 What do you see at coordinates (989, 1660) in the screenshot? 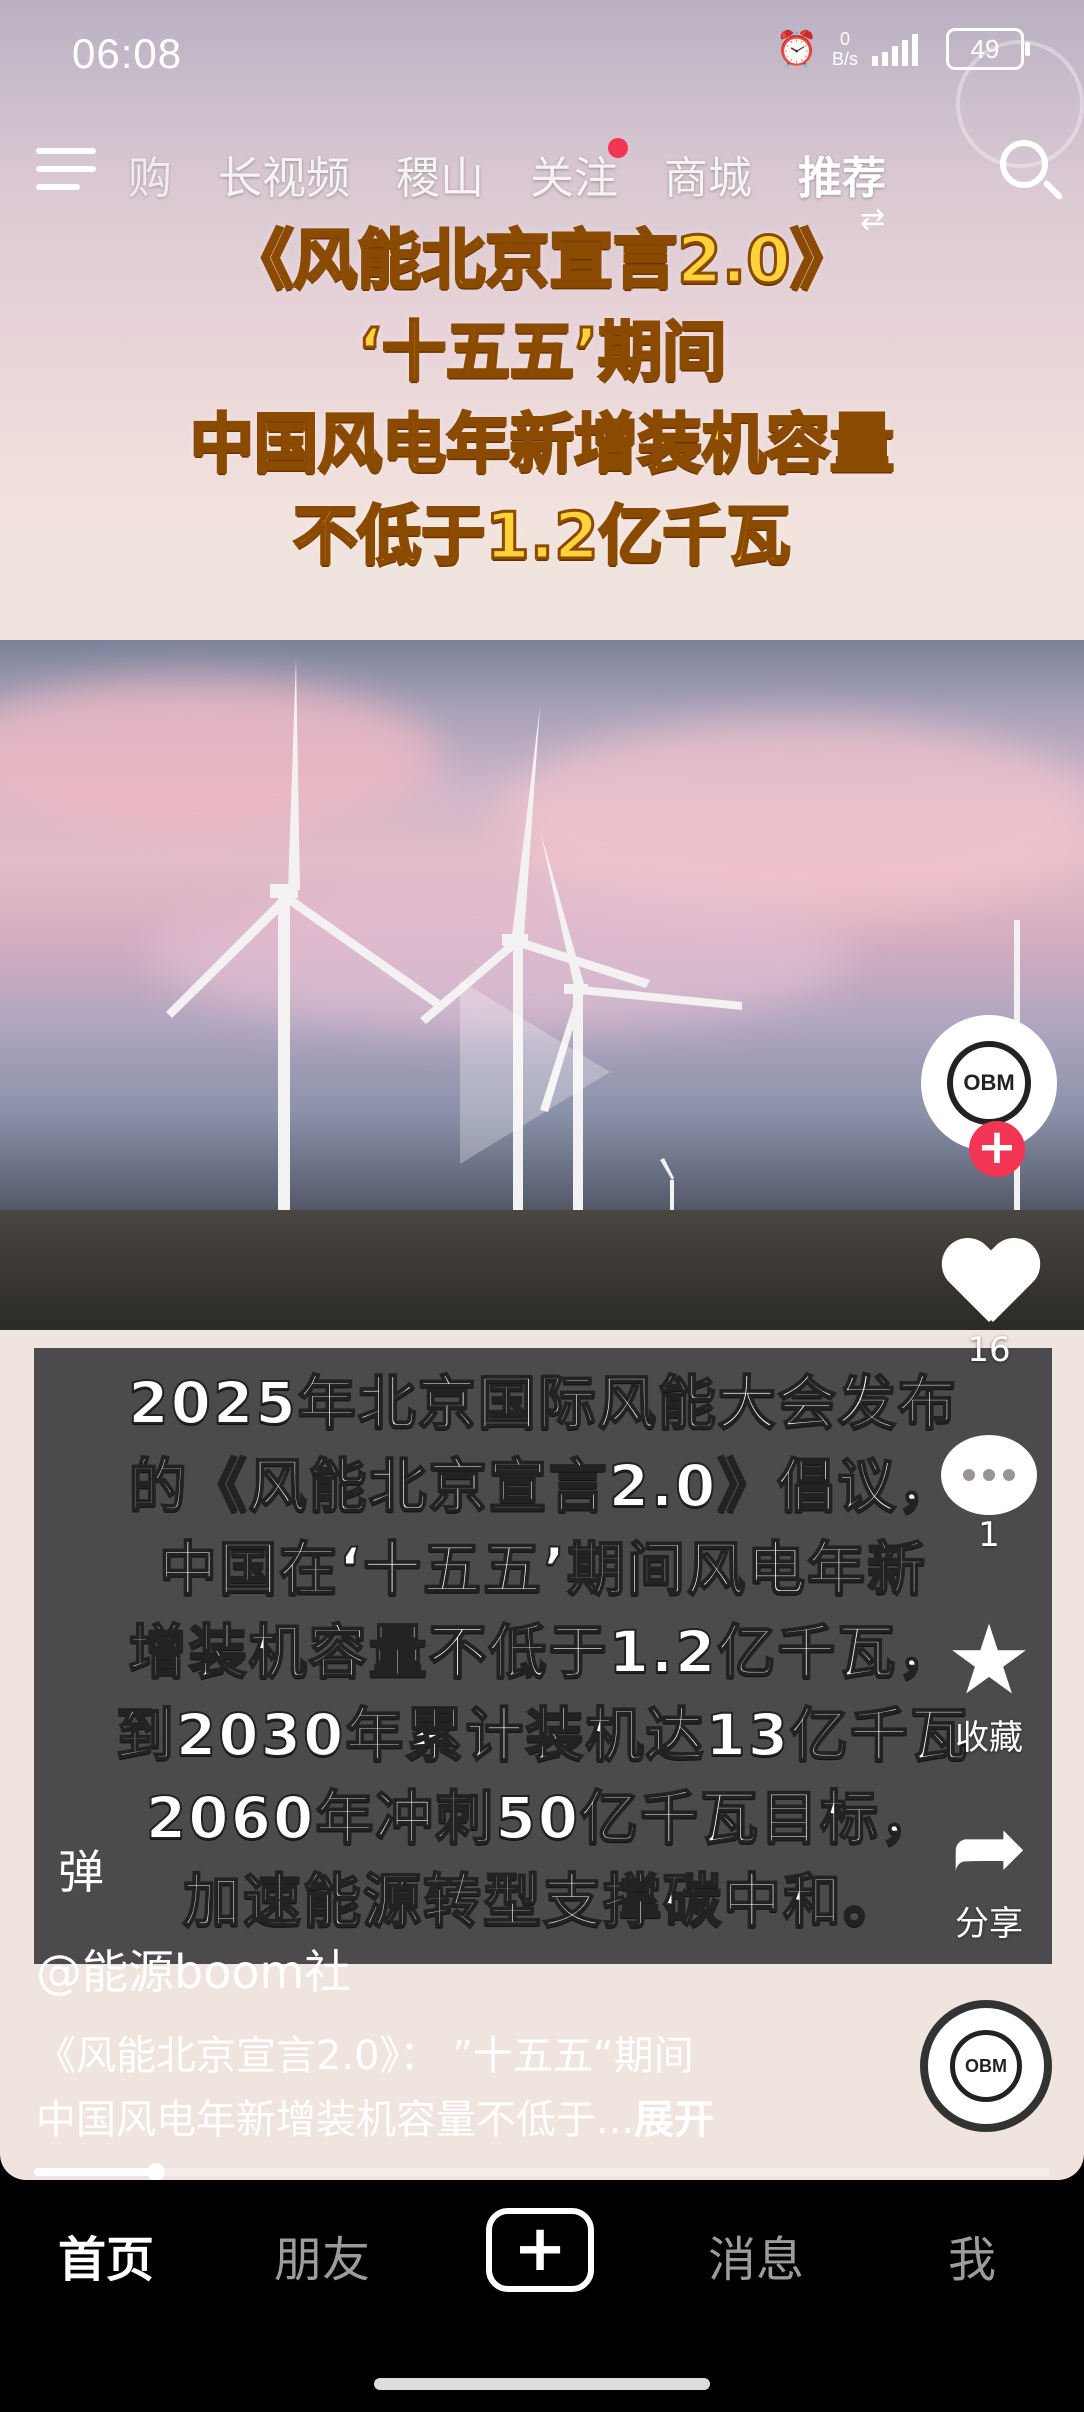
I see `star-icon: ★` at bounding box center [989, 1660].